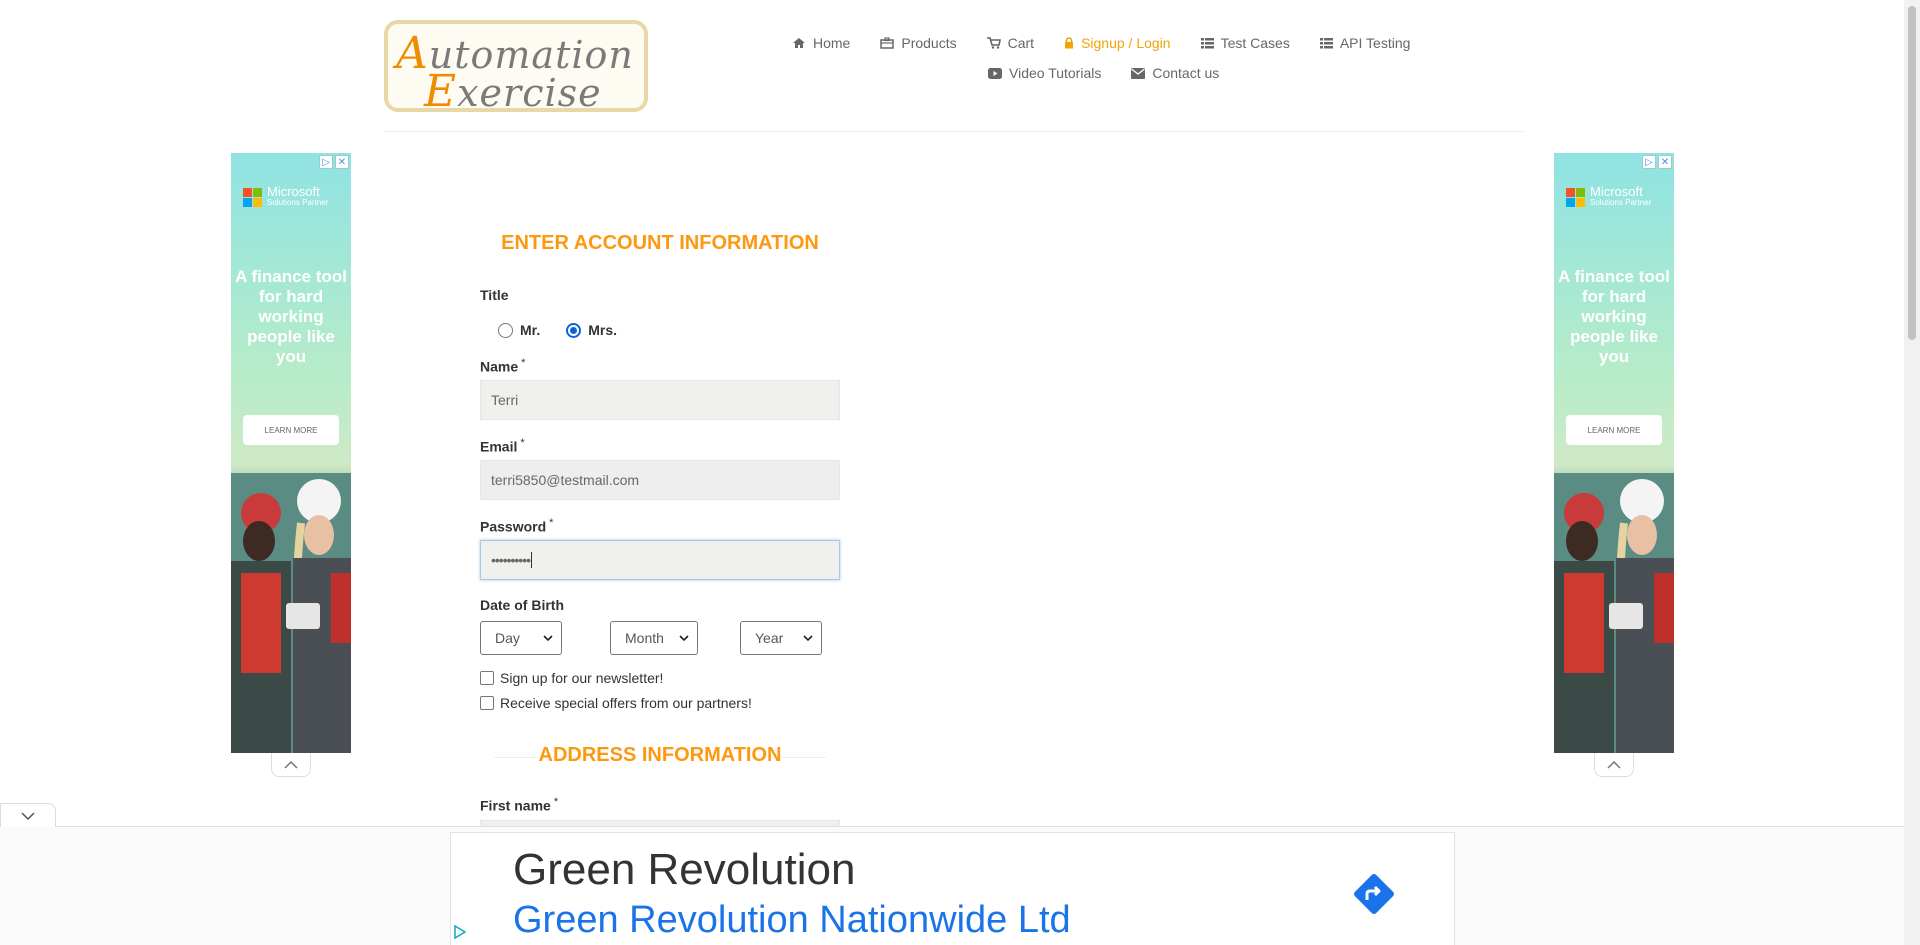  What do you see at coordinates (530, 330) in the screenshot?
I see `title-option-label: Mr.` at bounding box center [530, 330].